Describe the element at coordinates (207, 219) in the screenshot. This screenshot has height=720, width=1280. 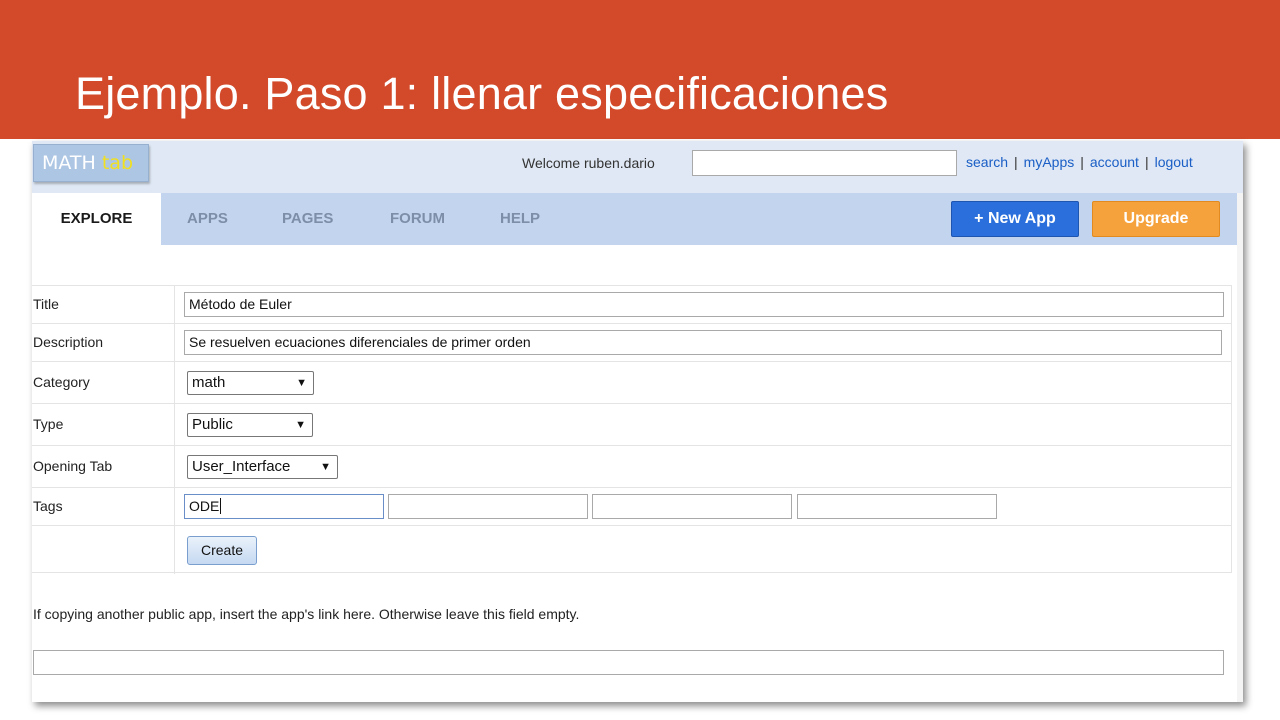
I see `tab-apps: APPS` at that location.